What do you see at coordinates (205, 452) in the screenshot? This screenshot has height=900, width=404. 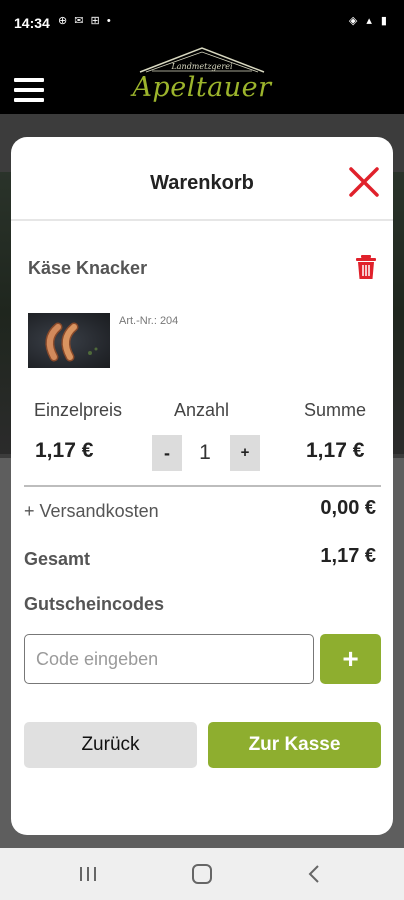 I see `quantity-value: 1` at bounding box center [205, 452].